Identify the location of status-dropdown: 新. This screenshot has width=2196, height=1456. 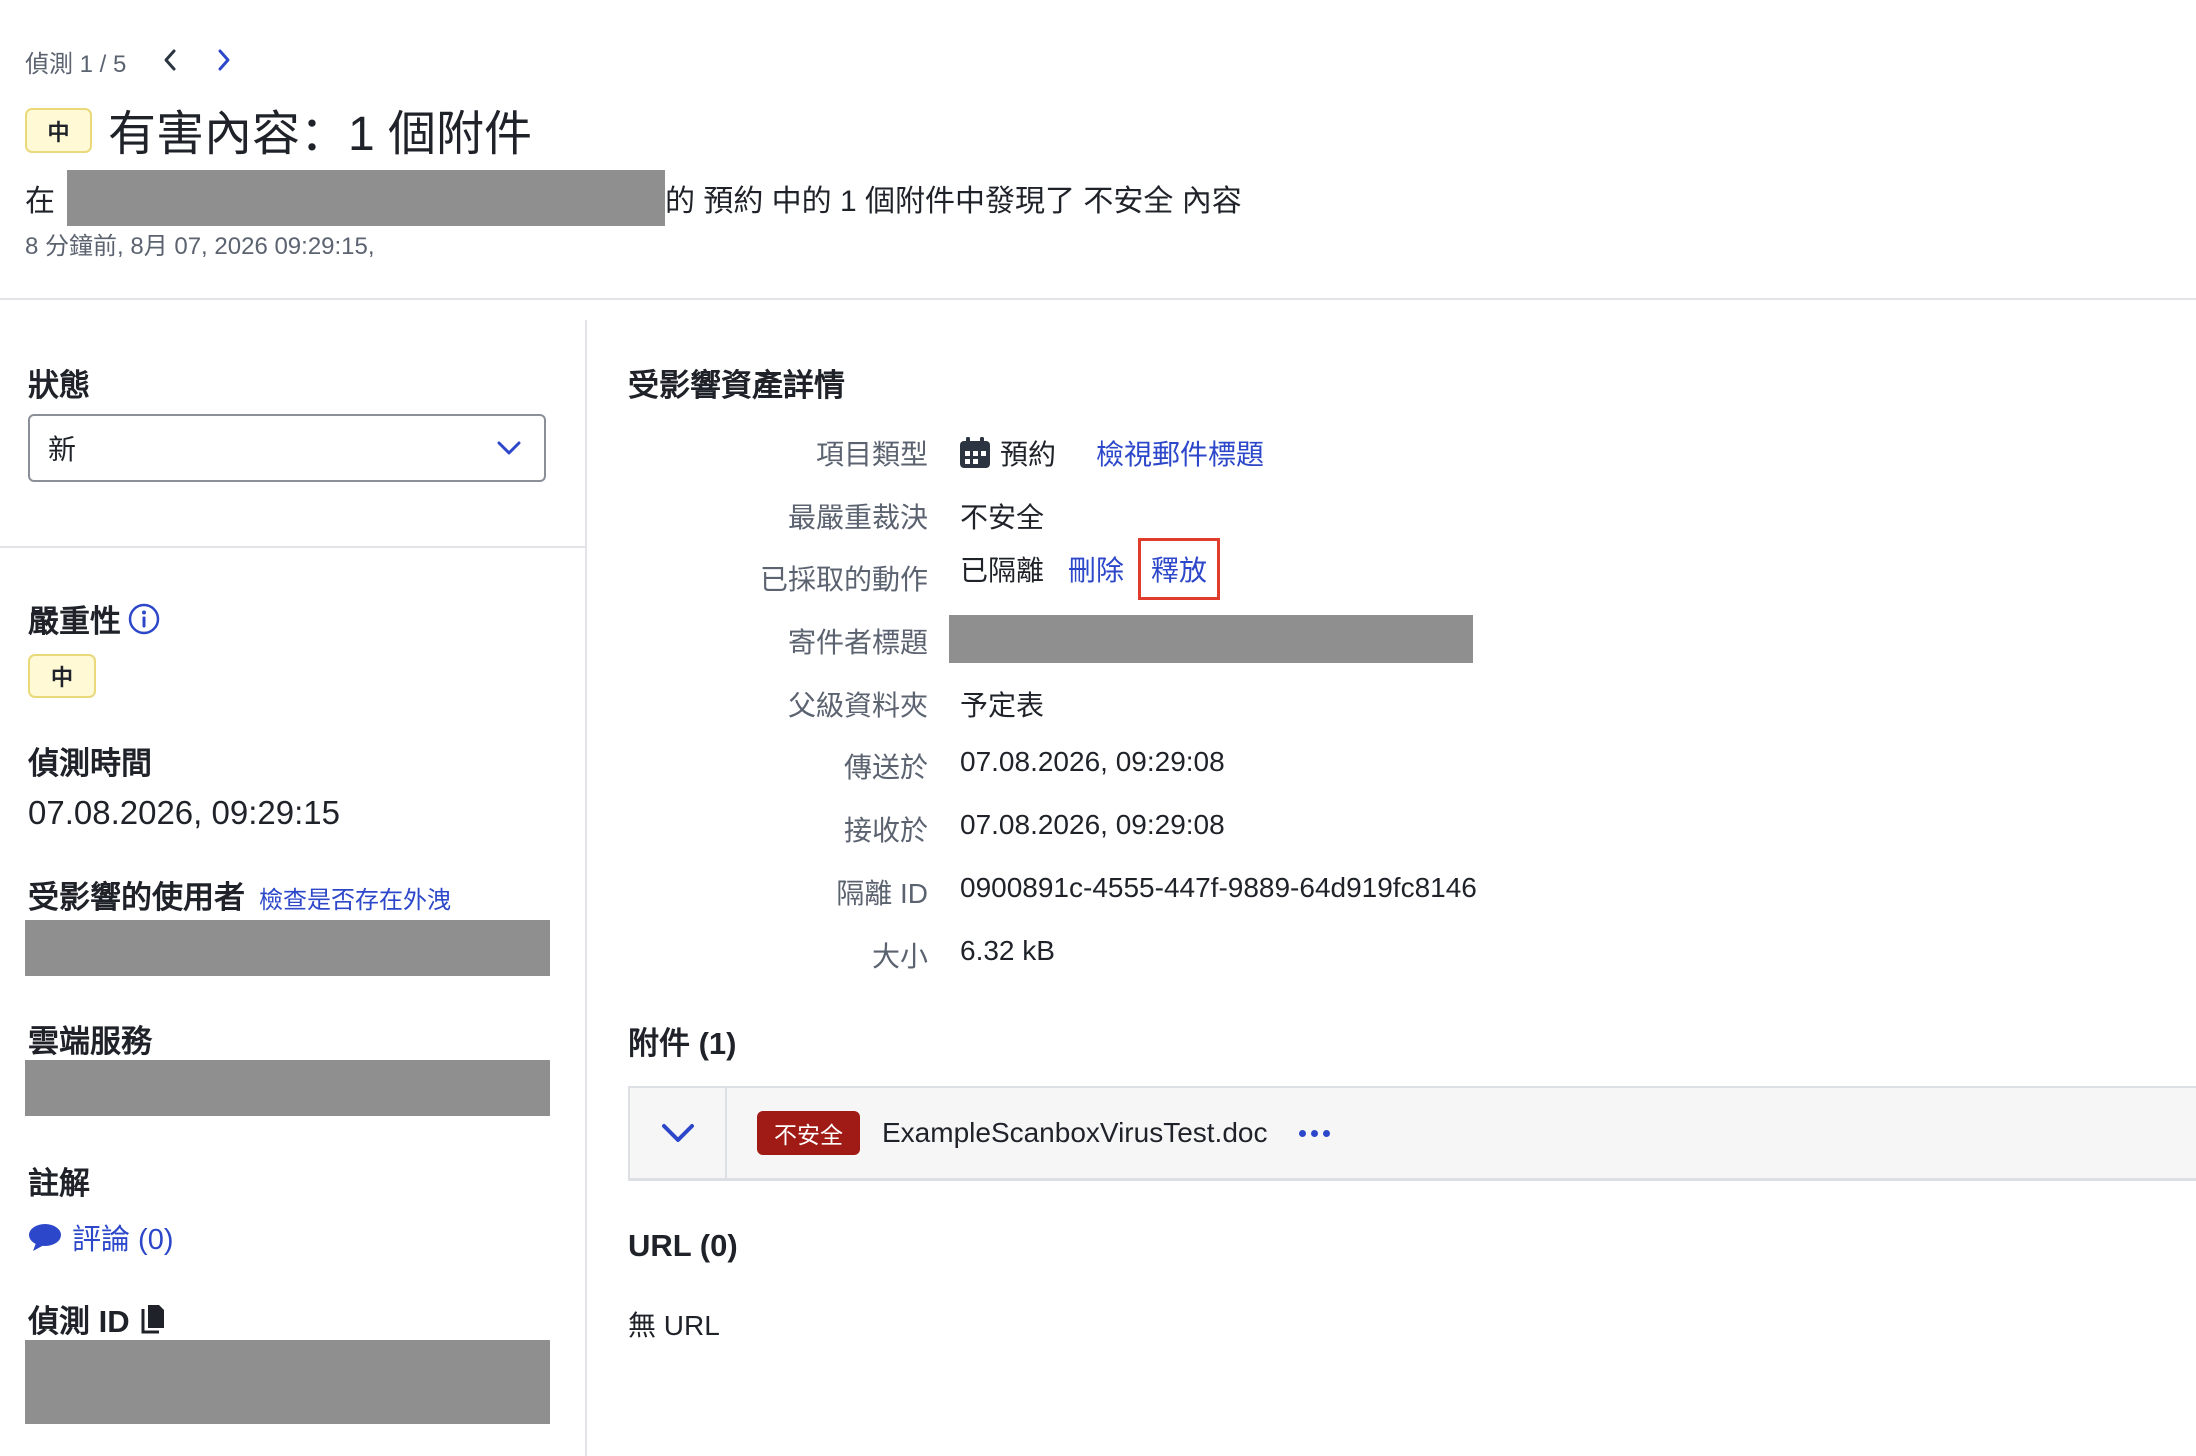
(287, 448).